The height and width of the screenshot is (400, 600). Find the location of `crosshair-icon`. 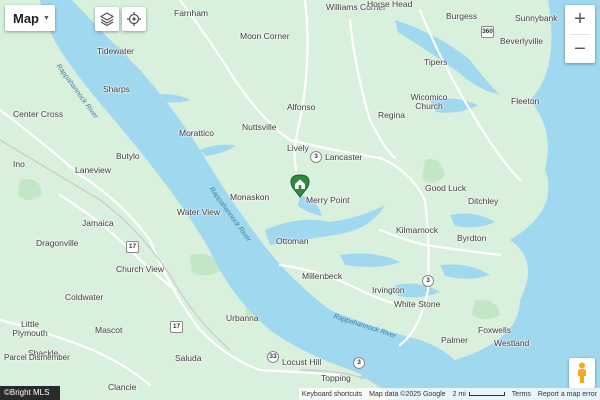

crosshair-icon is located at coordinates (134, 19).